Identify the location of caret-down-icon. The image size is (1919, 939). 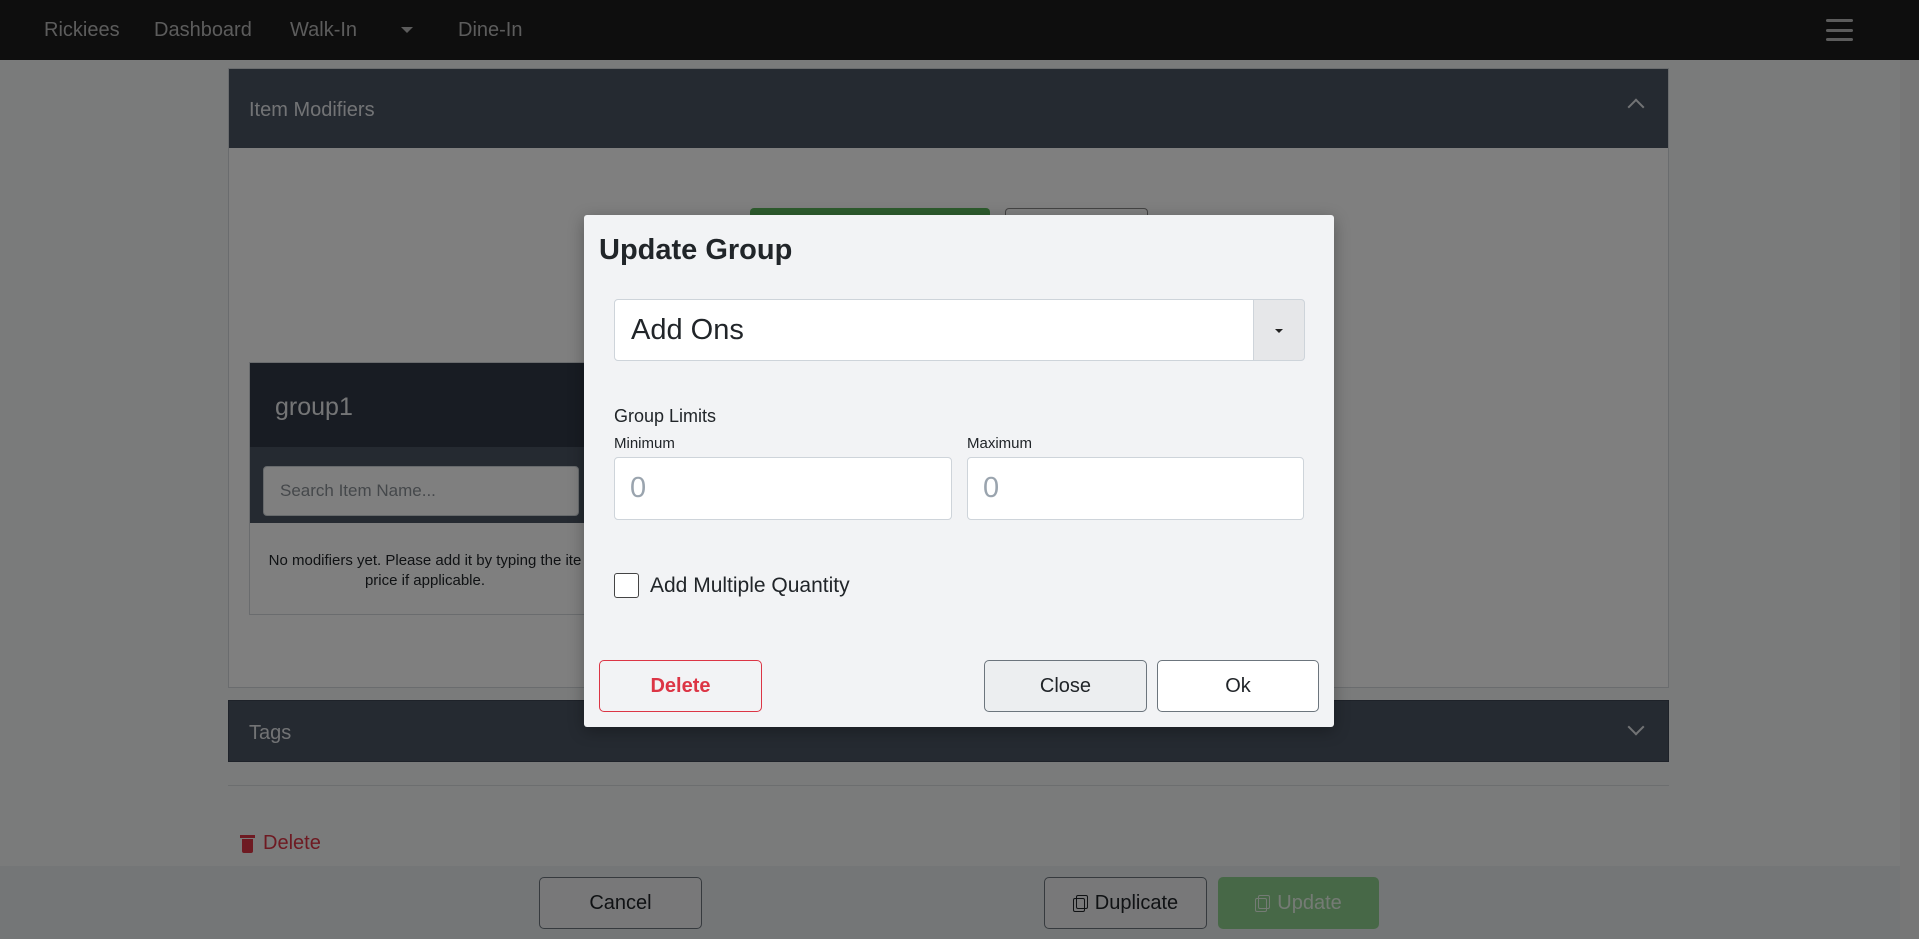
(1279, 331).